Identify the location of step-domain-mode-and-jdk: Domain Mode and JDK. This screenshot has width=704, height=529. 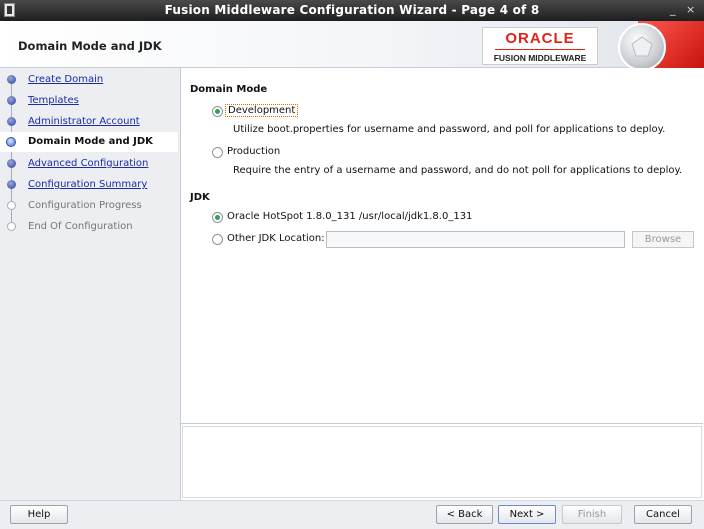
(89, 142).